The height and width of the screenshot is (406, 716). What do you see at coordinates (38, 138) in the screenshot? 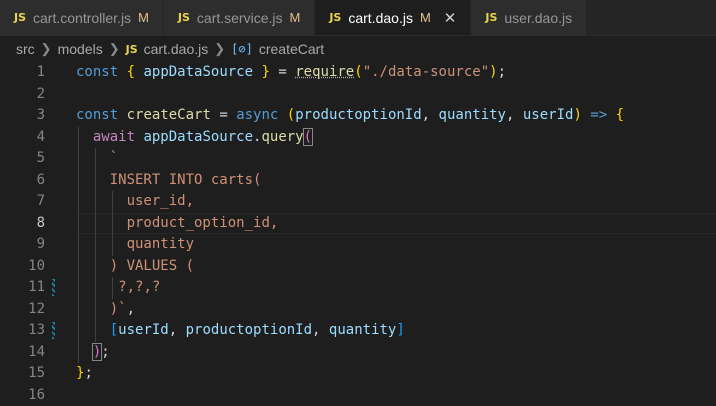
I see `line-number: 4` at bounding box center [38, 138].